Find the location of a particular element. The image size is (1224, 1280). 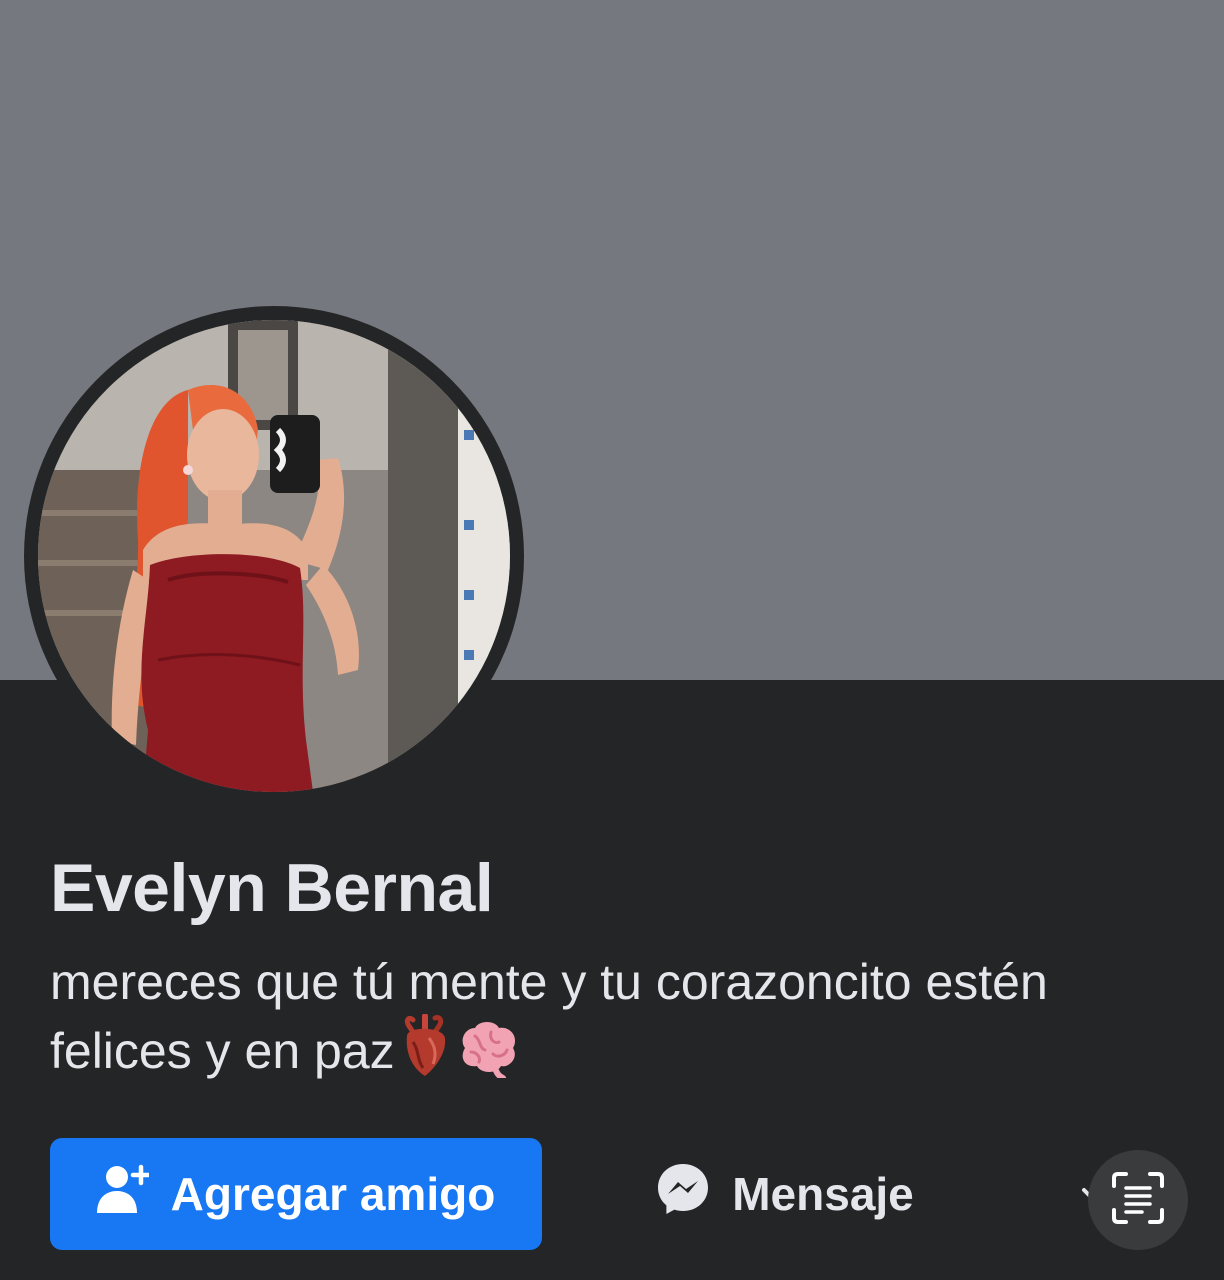

message-label: Mensaje is located at coordinates (823, 1194).